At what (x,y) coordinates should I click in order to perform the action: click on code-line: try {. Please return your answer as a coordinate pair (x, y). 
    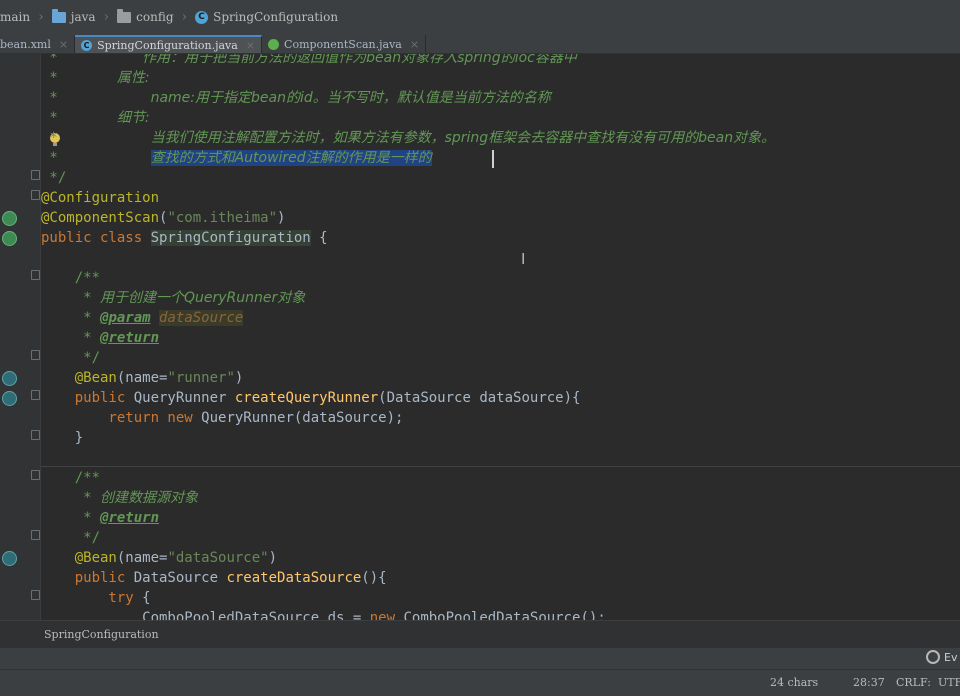
    Looking at the image, I should click on (96, 598).